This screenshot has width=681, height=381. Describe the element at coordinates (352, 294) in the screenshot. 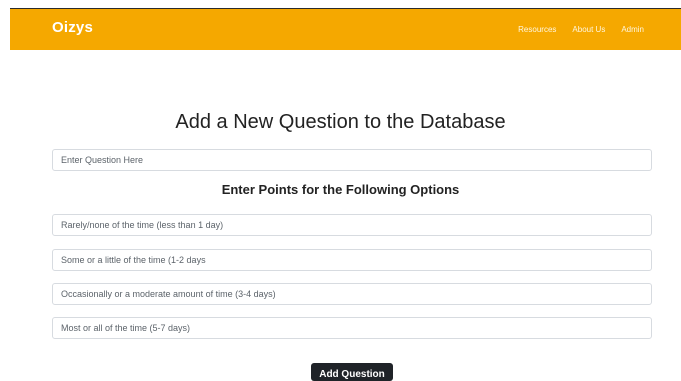

I see `option-occasionally-input` at that location.